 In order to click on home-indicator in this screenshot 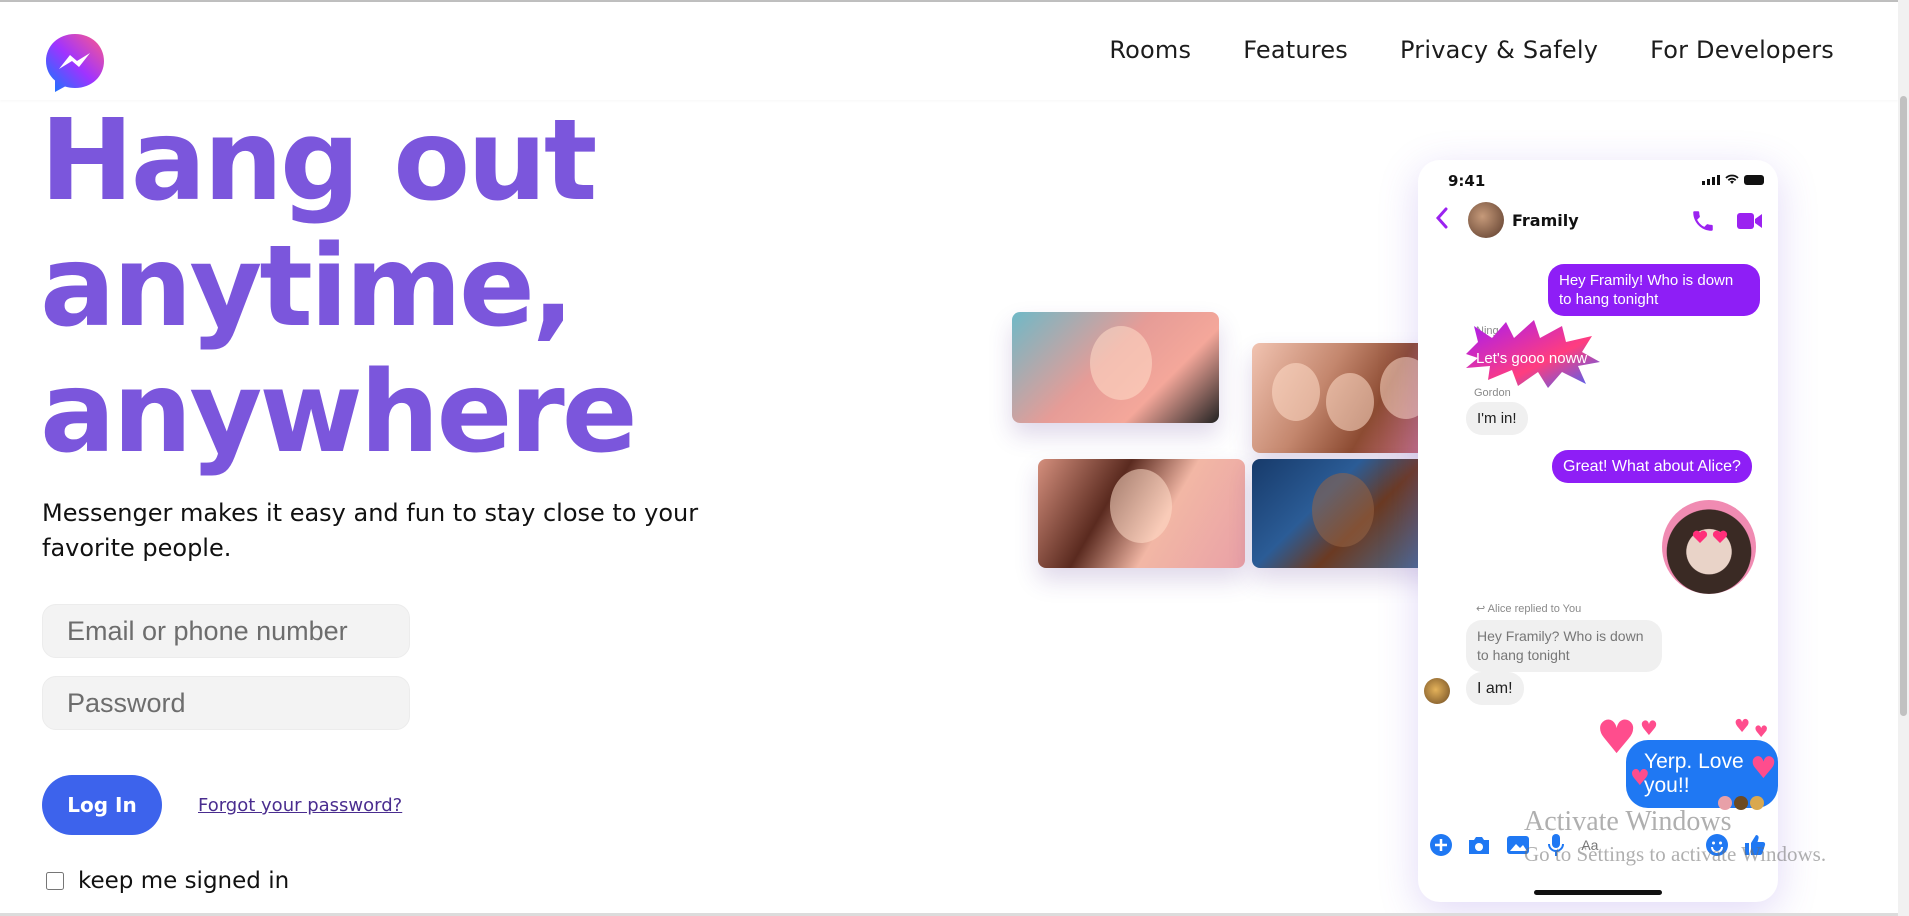, I will do `click(1598, 892)`.